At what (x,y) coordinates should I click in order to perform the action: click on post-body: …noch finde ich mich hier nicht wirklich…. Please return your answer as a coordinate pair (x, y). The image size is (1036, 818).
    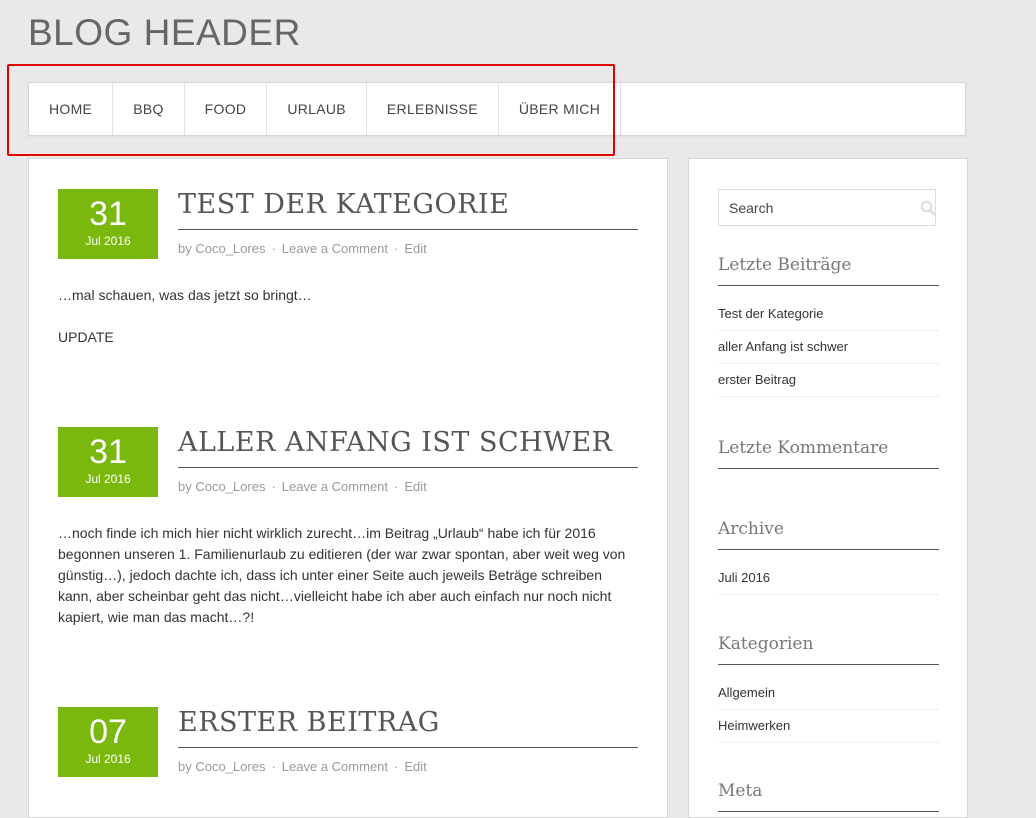
    Looking at the image, I should click on (348, 586).